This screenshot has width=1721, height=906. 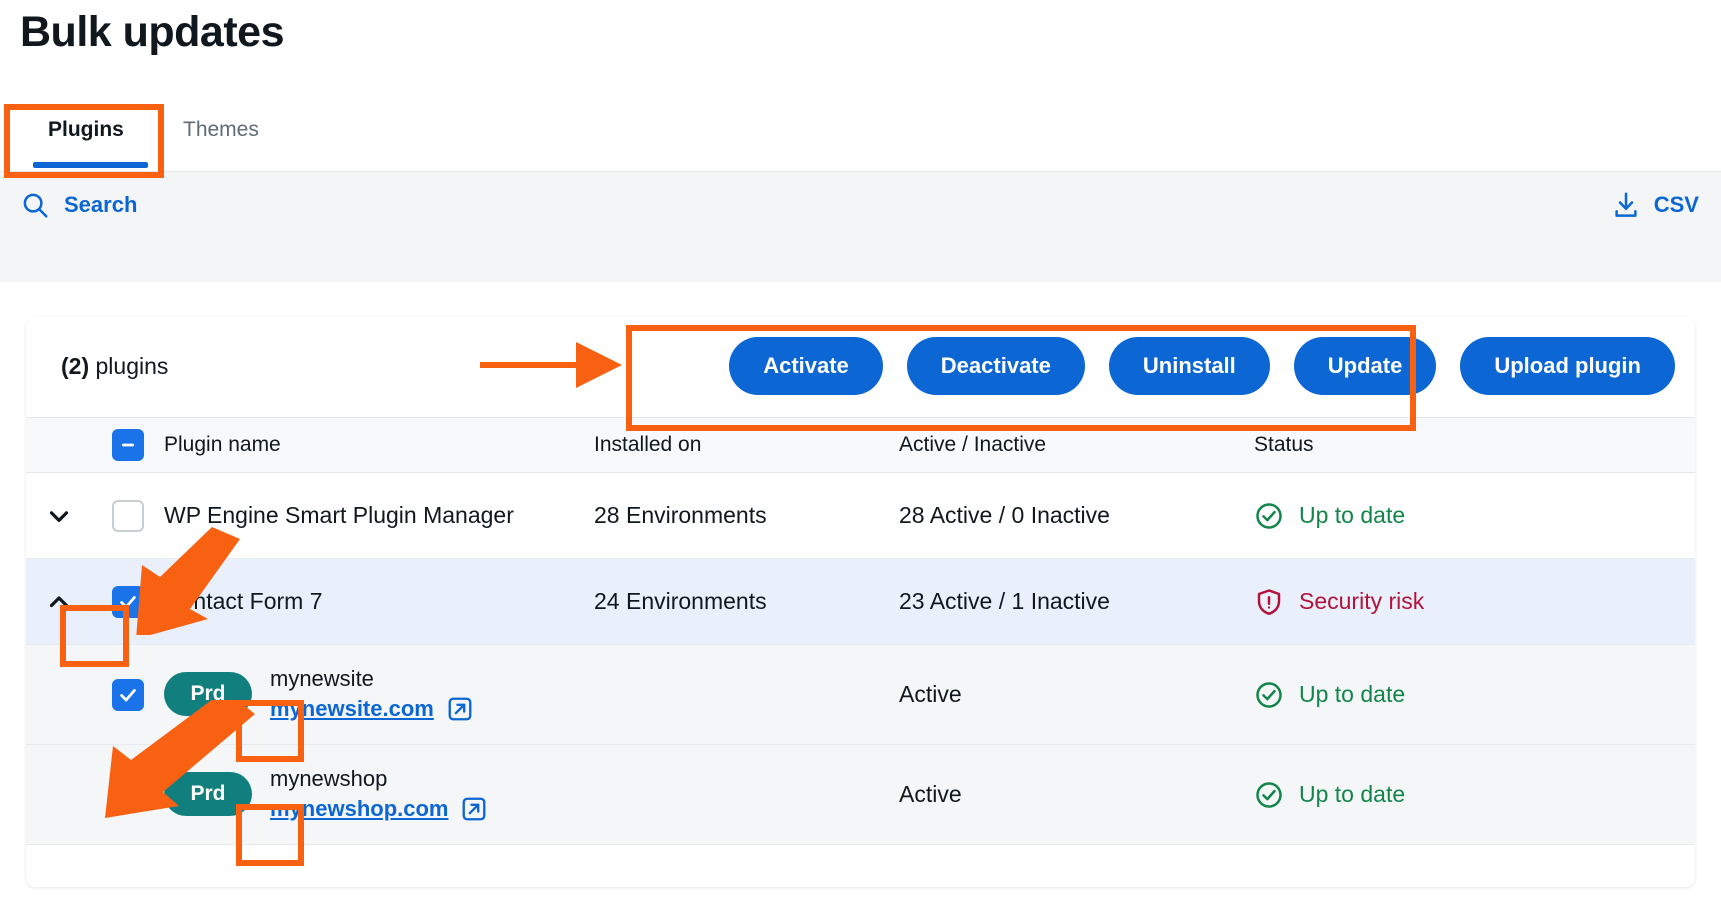 What do you see at coordinates (152, 32) in the screenshot?
I see `page-title: Bulk updates` at bounding box center [152, 32].